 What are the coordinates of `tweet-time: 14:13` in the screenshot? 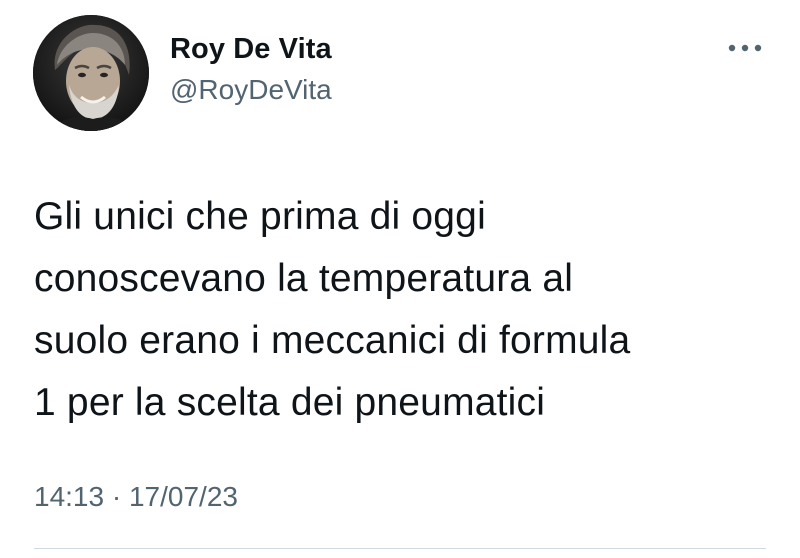 It's located at (69, 496).